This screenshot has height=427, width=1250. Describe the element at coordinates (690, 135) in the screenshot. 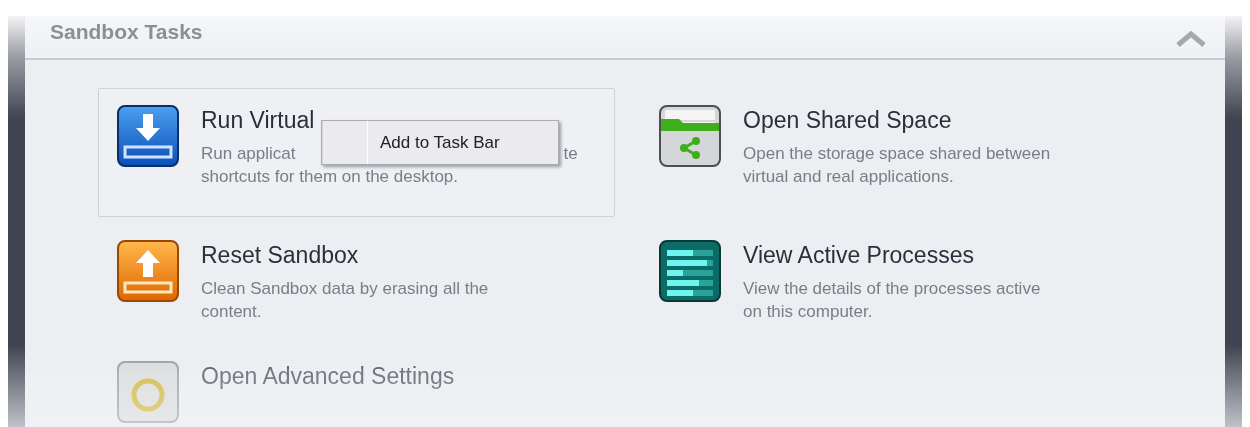

I see `shared-folder-icon` at that location.